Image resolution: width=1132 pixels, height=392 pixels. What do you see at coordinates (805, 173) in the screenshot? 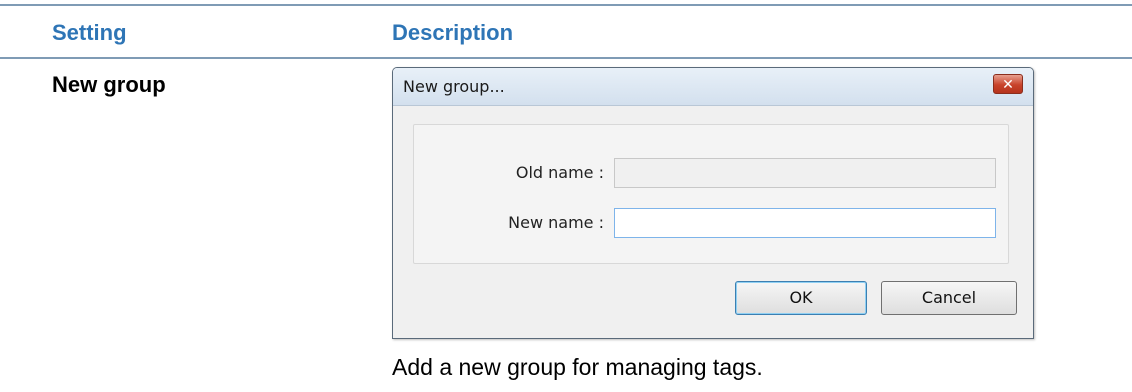
I see `old-name-field` at bounding box center [805, 173].